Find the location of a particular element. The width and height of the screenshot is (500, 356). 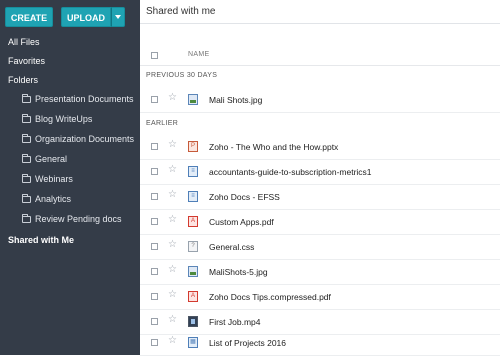

file-row: ☆ ≡ Zoho Docs - EFSS is located at coordinates (320, 197).